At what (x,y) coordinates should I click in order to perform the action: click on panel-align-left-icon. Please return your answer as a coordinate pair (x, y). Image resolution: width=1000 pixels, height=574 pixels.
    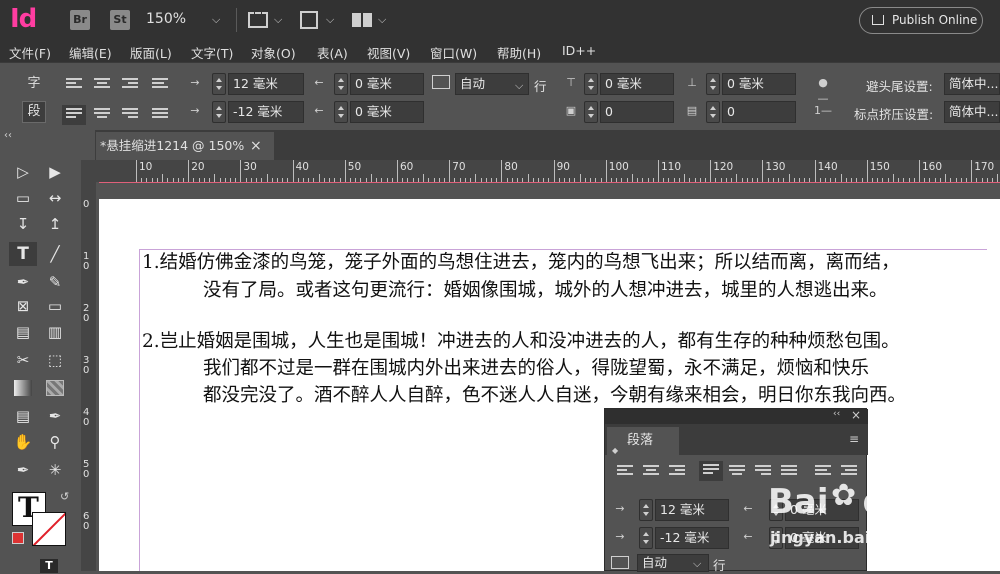
    Looking at the image, I should click on (625, 472).